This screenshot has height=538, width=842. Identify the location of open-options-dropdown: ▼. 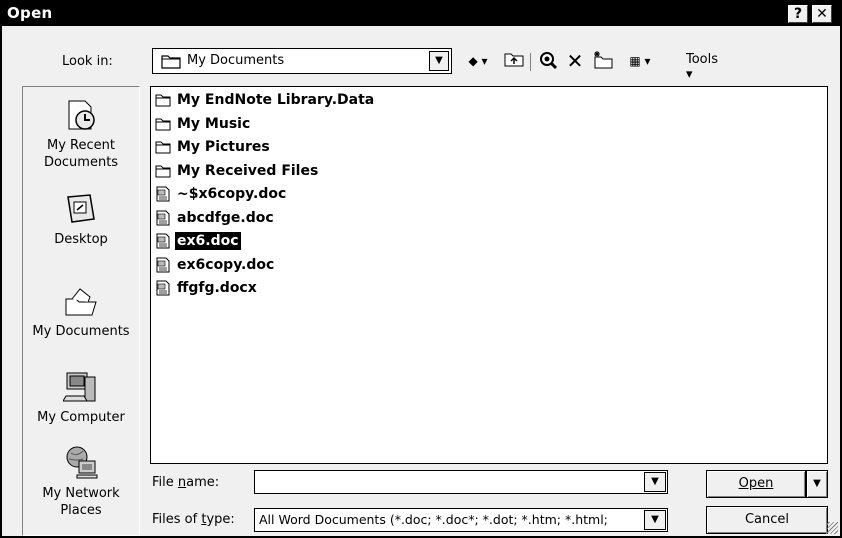
(817, 484).